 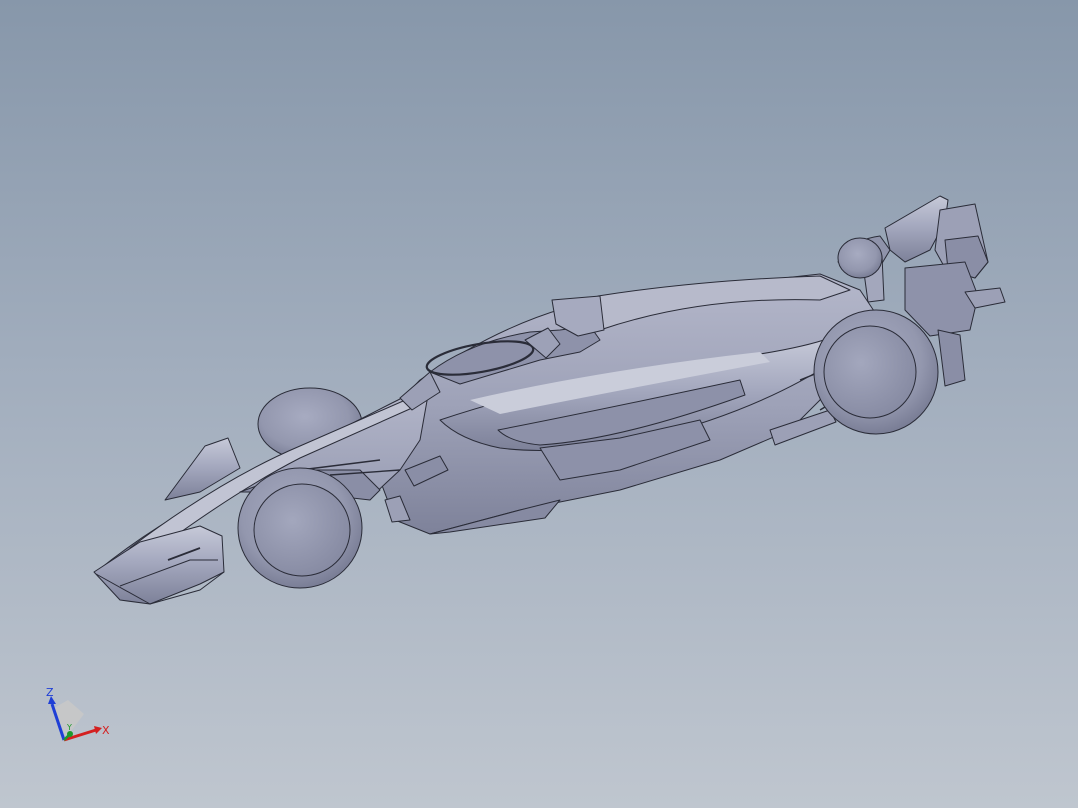 What do you see at coordinates (69, 727) in the screenshot?
I see `y-axis-label: Y` at bounding box center [69, 727].